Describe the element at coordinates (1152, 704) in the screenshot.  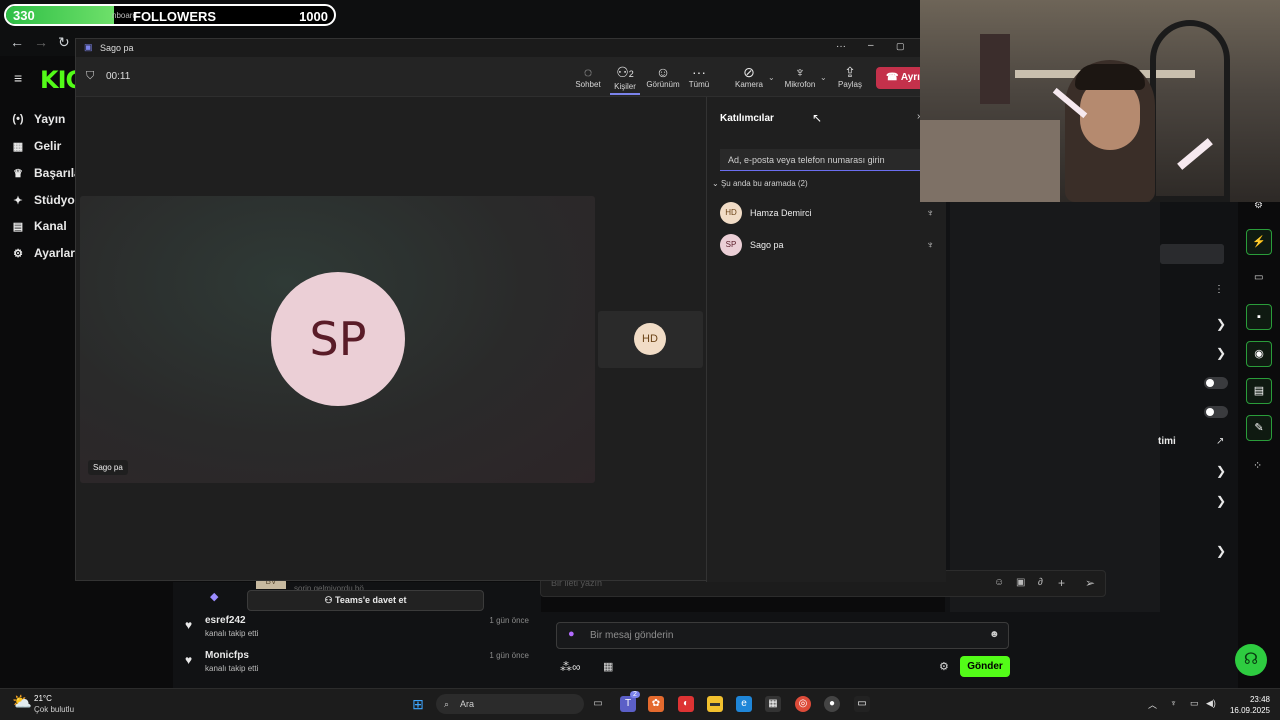
I see `tray-chevron-icon: ︿` at that location.